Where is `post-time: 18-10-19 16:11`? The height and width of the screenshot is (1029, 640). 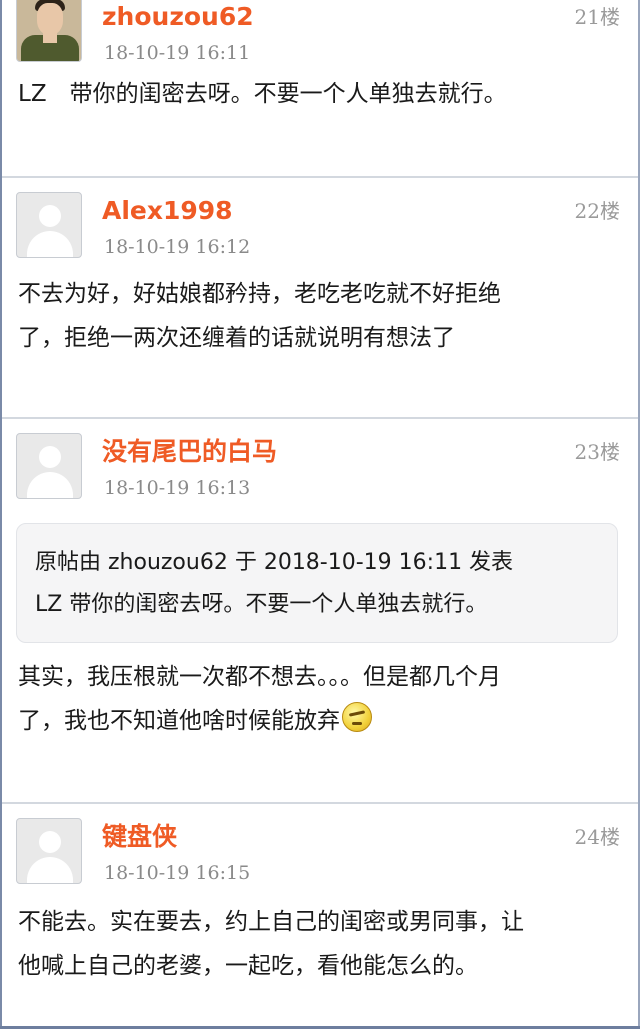
post-time: 18-10-19 16:11 is located at coordinates (177, 53).